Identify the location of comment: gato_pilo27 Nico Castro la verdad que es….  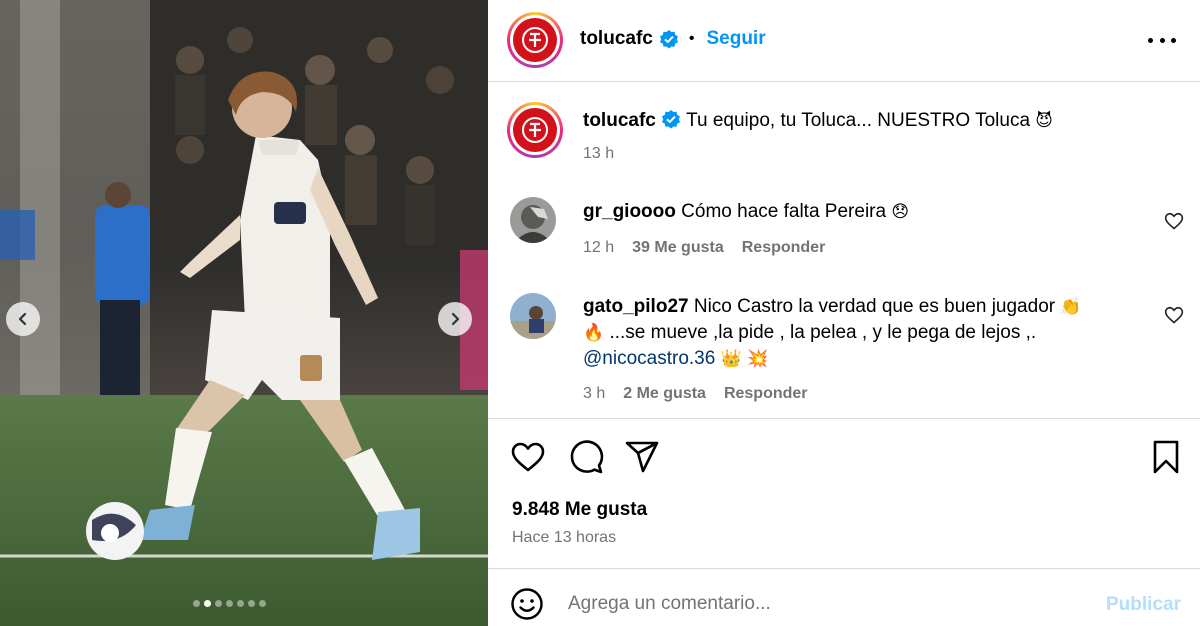
(853, 333).